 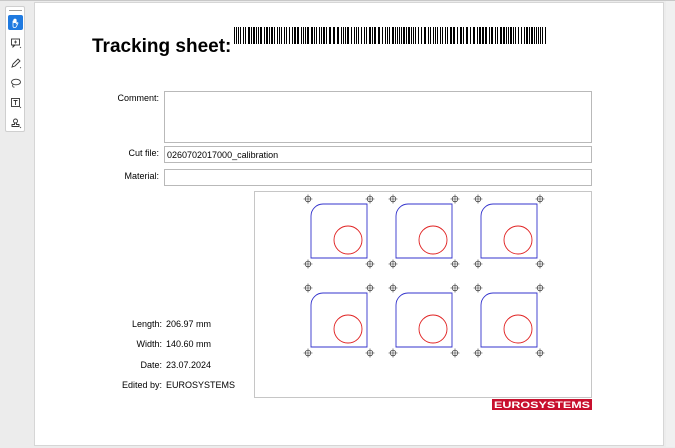 I want to click on cut-file-field: 0260702017000_calibration, so click(x=378, y=154).